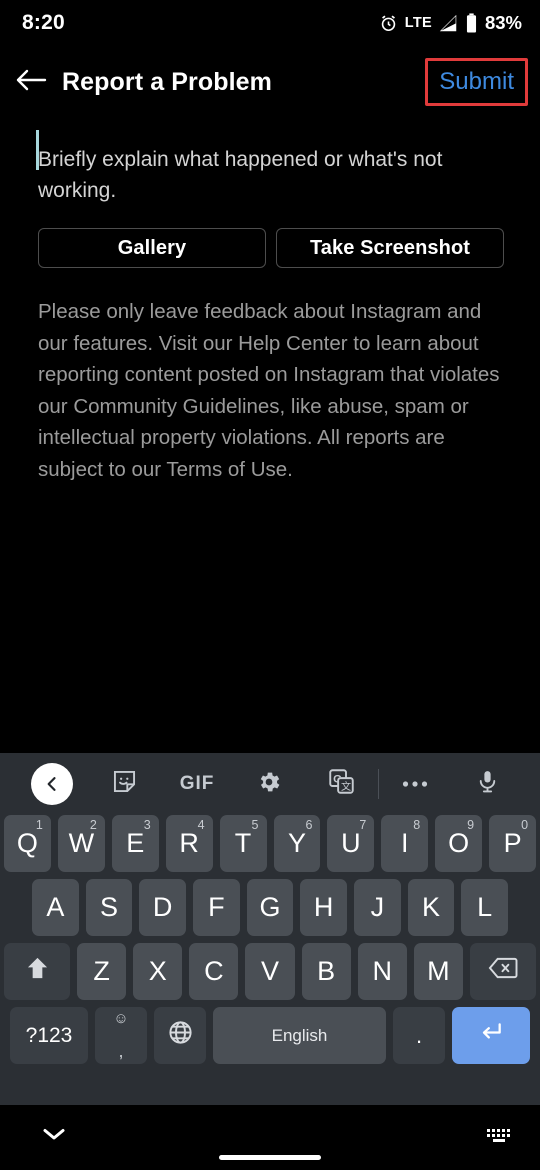  What do you see at coordinates (388, 23) in the screenshot?
I see `alarm-icon` at bounding box center [388, 23].